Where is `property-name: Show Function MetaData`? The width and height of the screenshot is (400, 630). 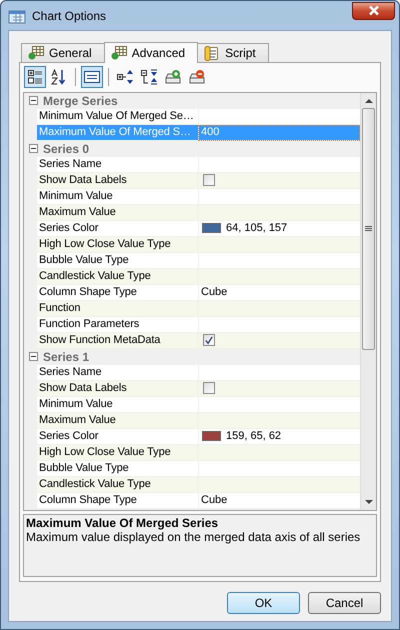 property-name: Show Function MetaData is located at coordinates (117, 340).